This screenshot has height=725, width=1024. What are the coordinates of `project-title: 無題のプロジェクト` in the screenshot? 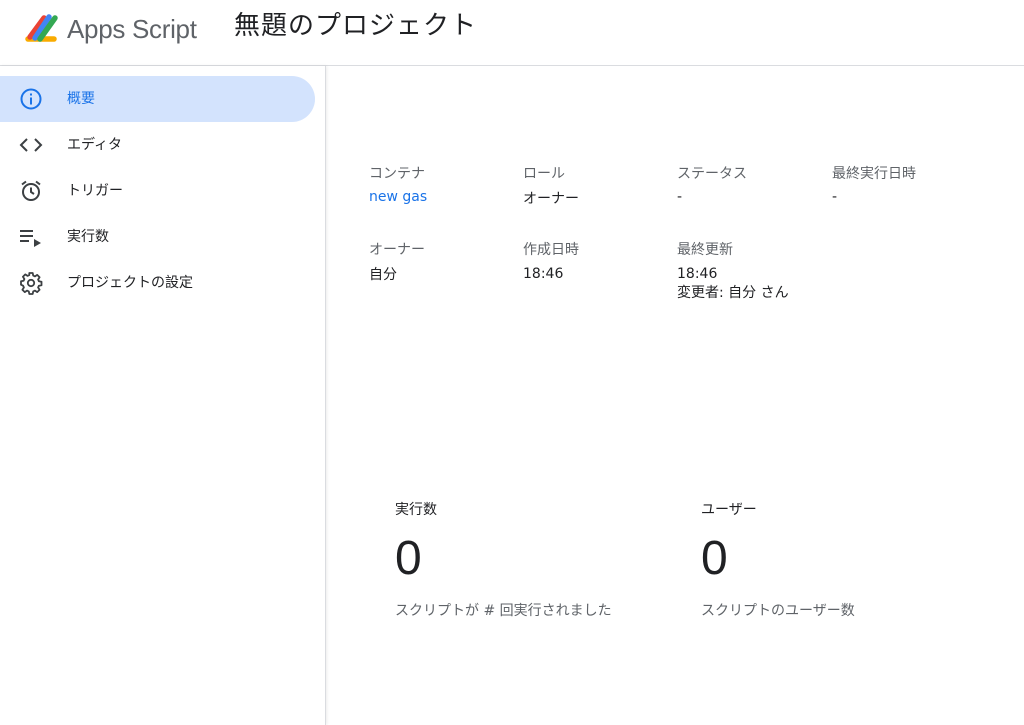 It's located at (355, 26).